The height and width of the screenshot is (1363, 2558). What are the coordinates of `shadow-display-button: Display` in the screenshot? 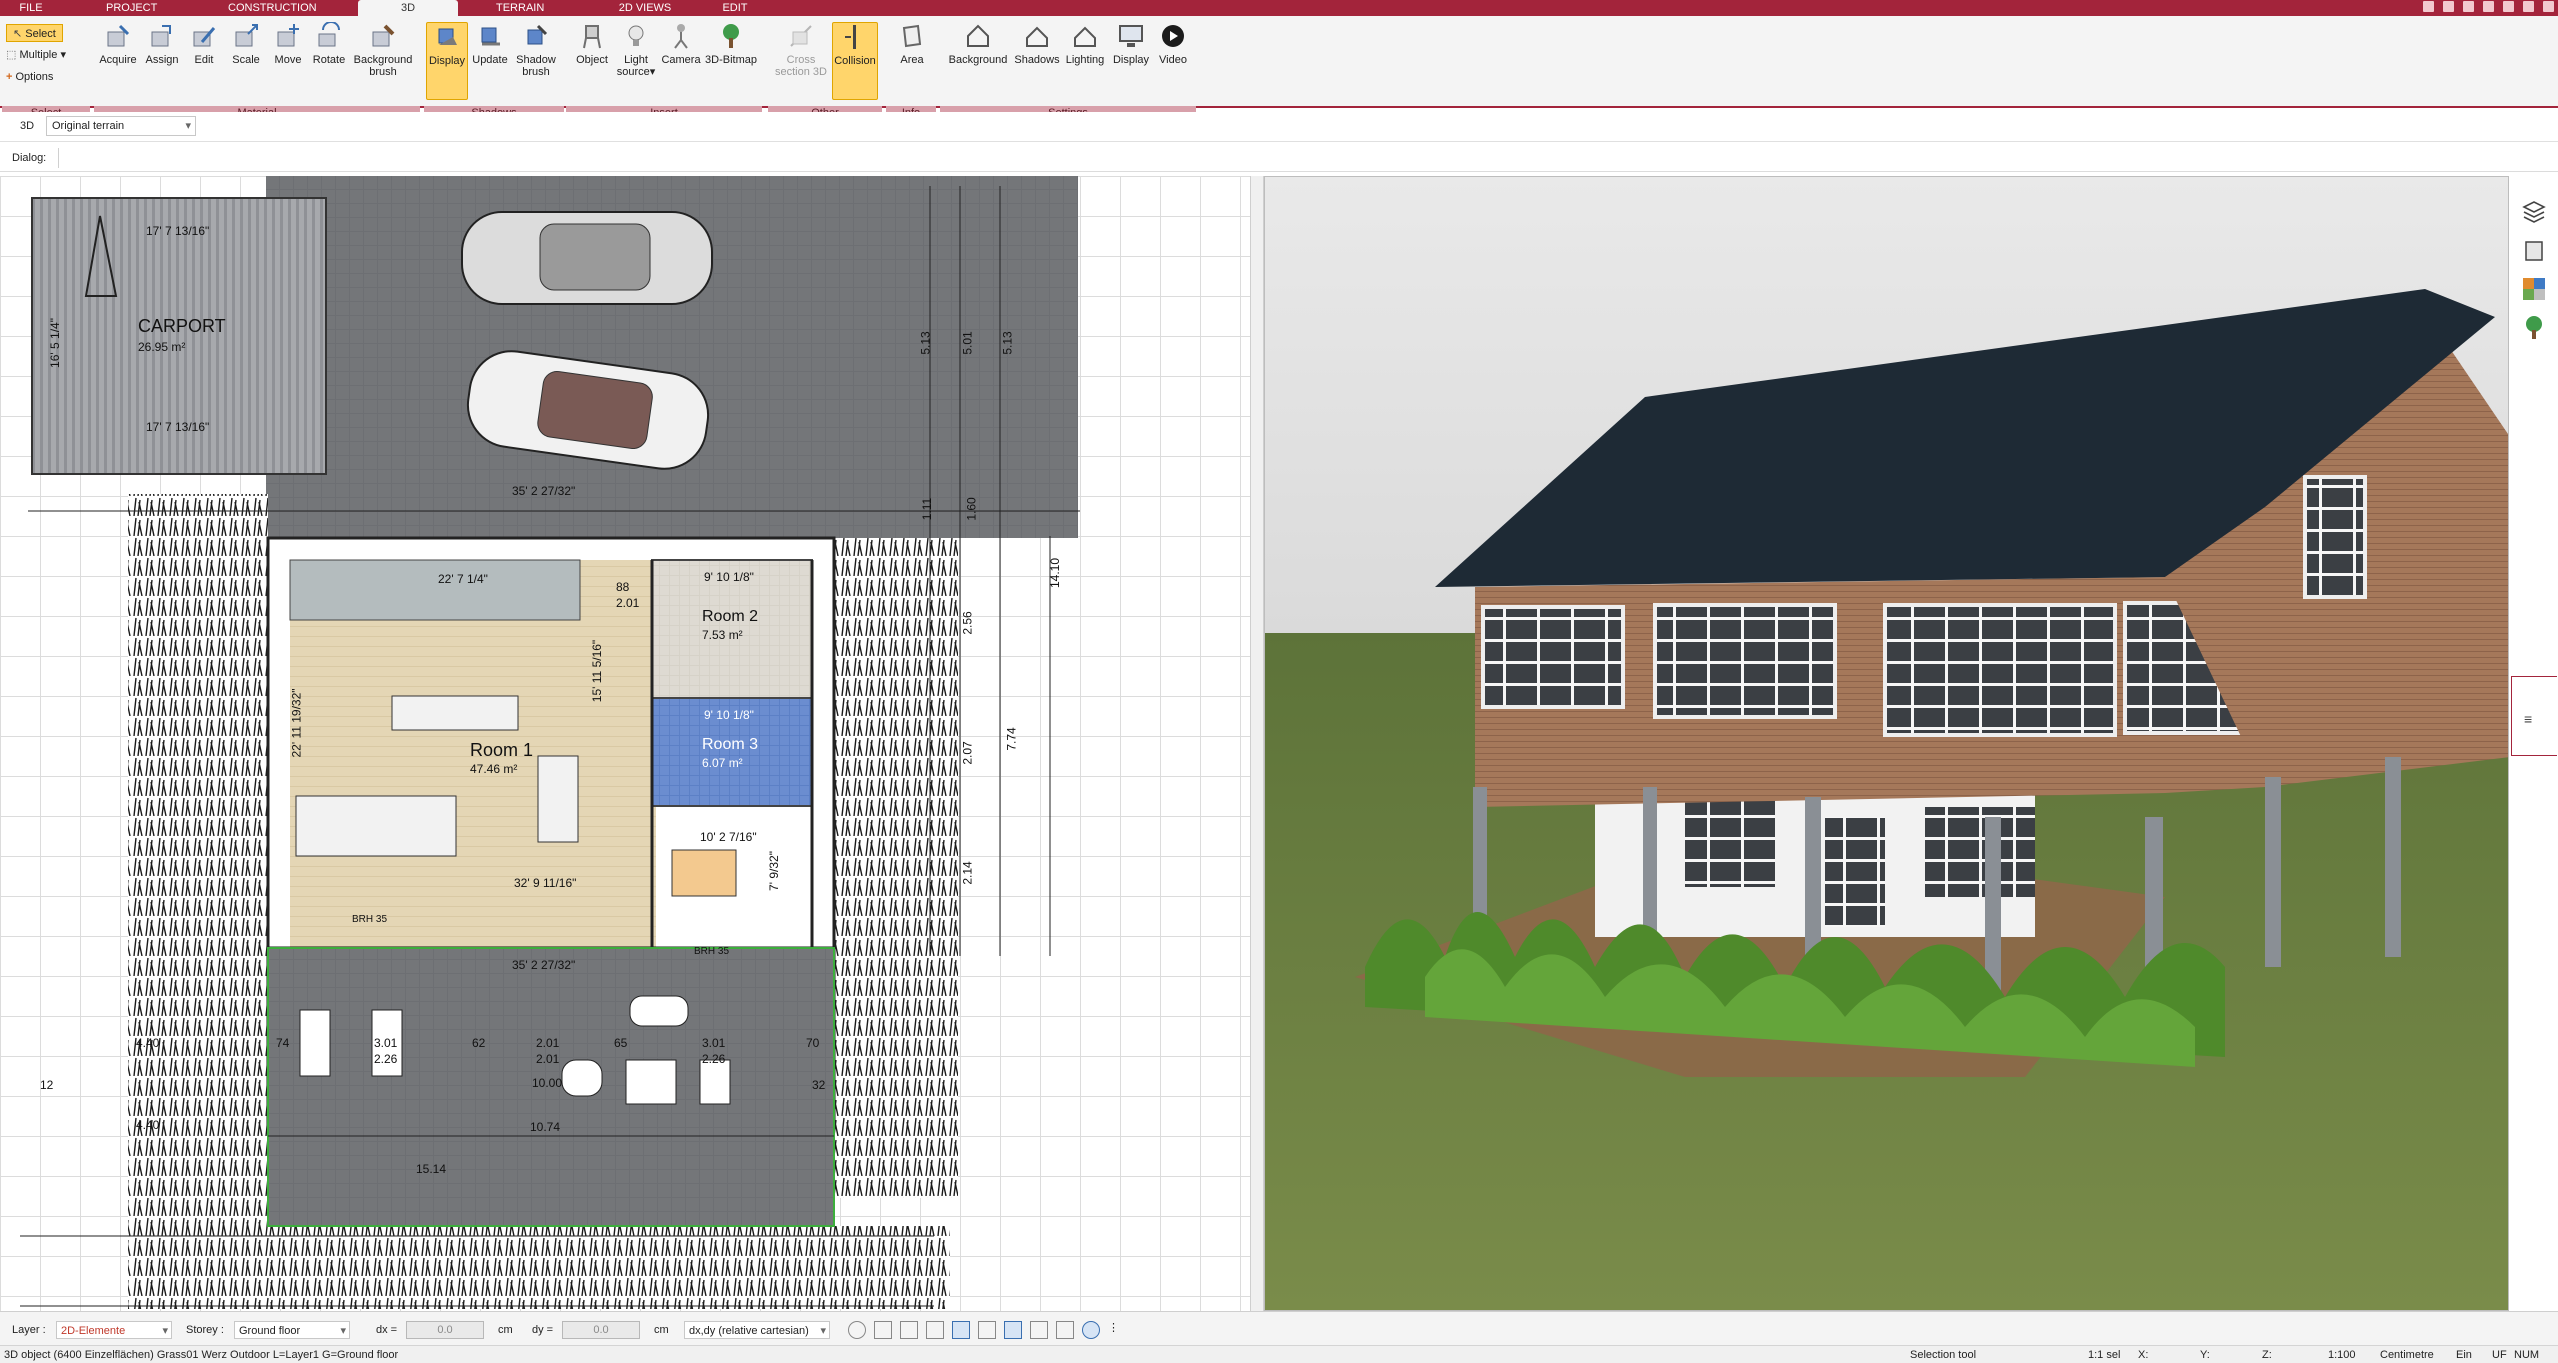 It's located at (447, 61).